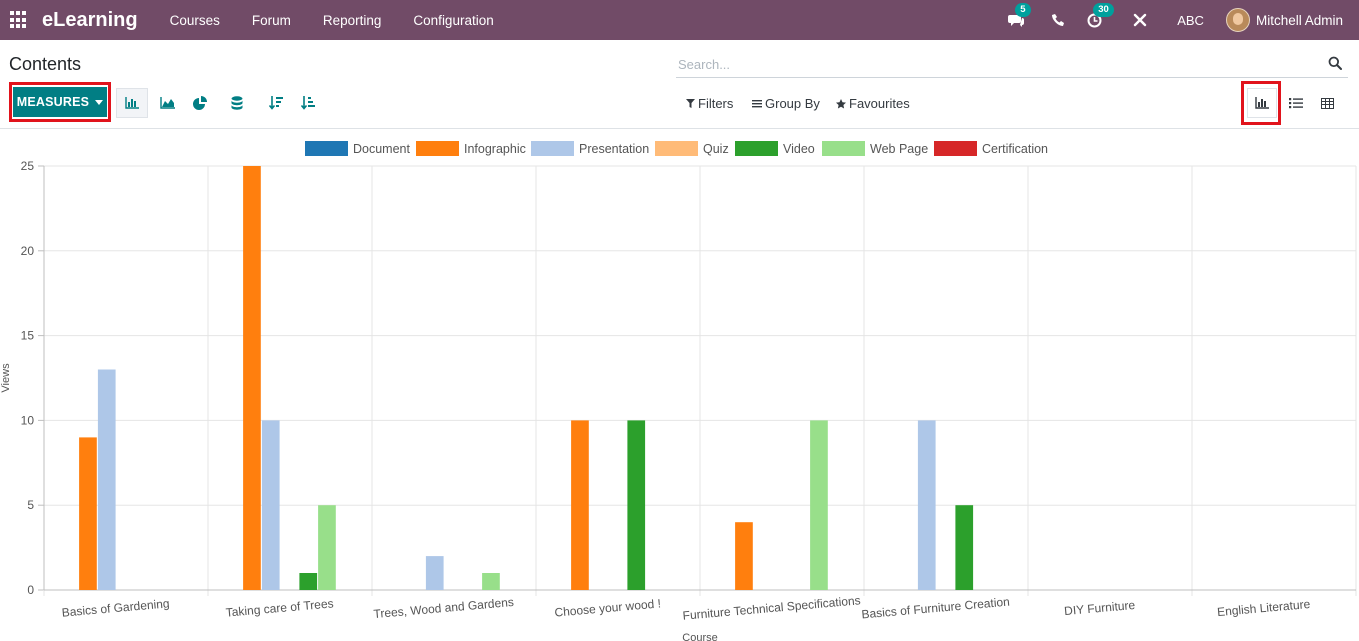 The image size is (1359, 641). I want to click on search-bar, so click(1012, 65).